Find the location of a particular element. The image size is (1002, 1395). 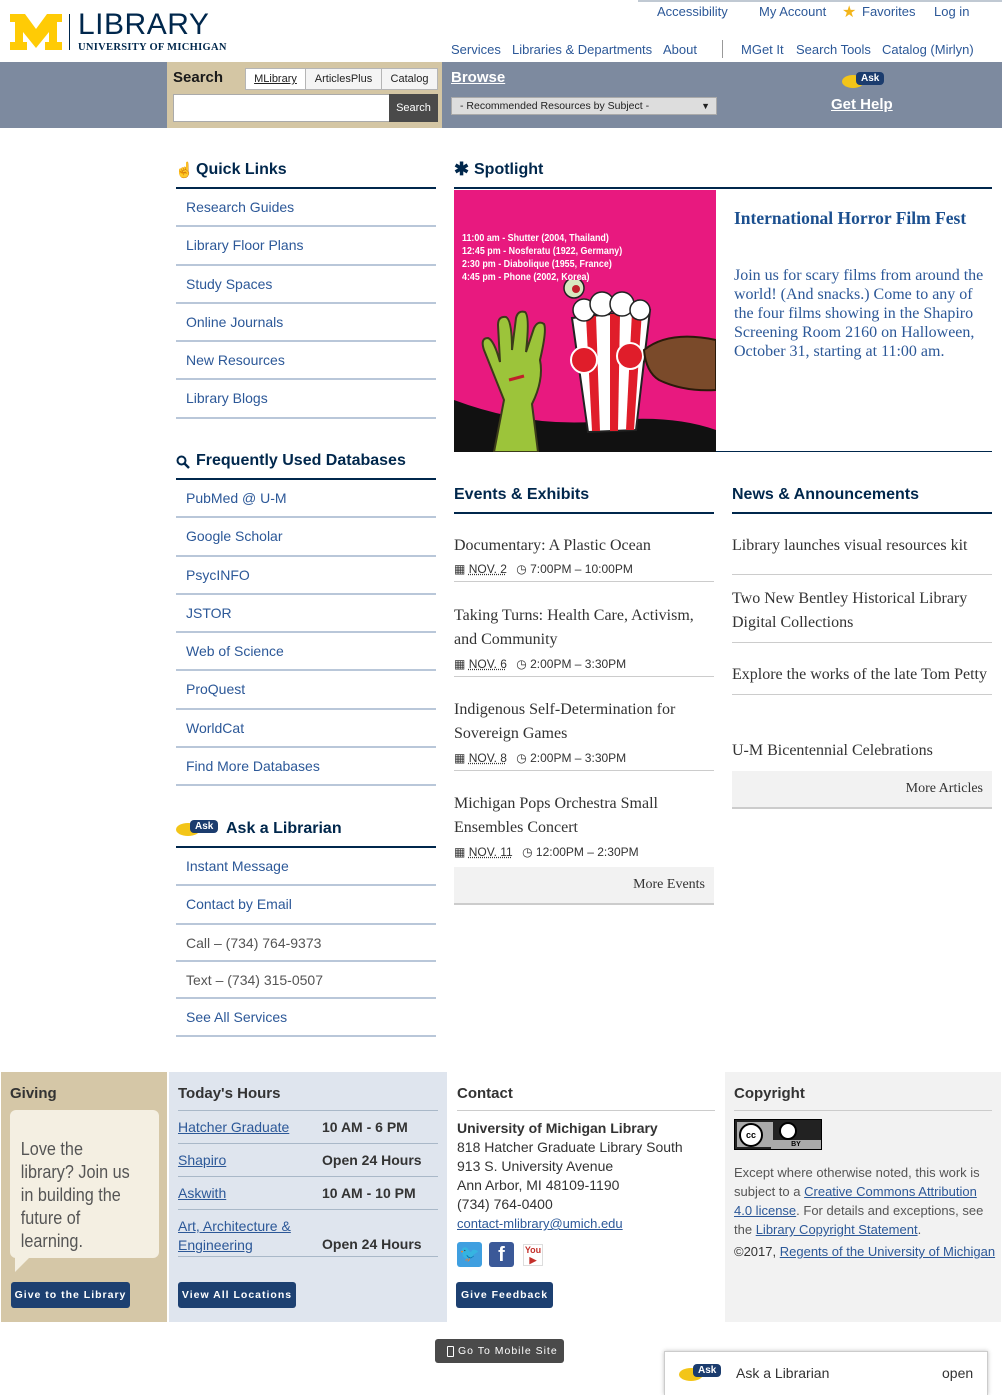

instant-message-link: Instant Message is located at coordinates (306, 867).